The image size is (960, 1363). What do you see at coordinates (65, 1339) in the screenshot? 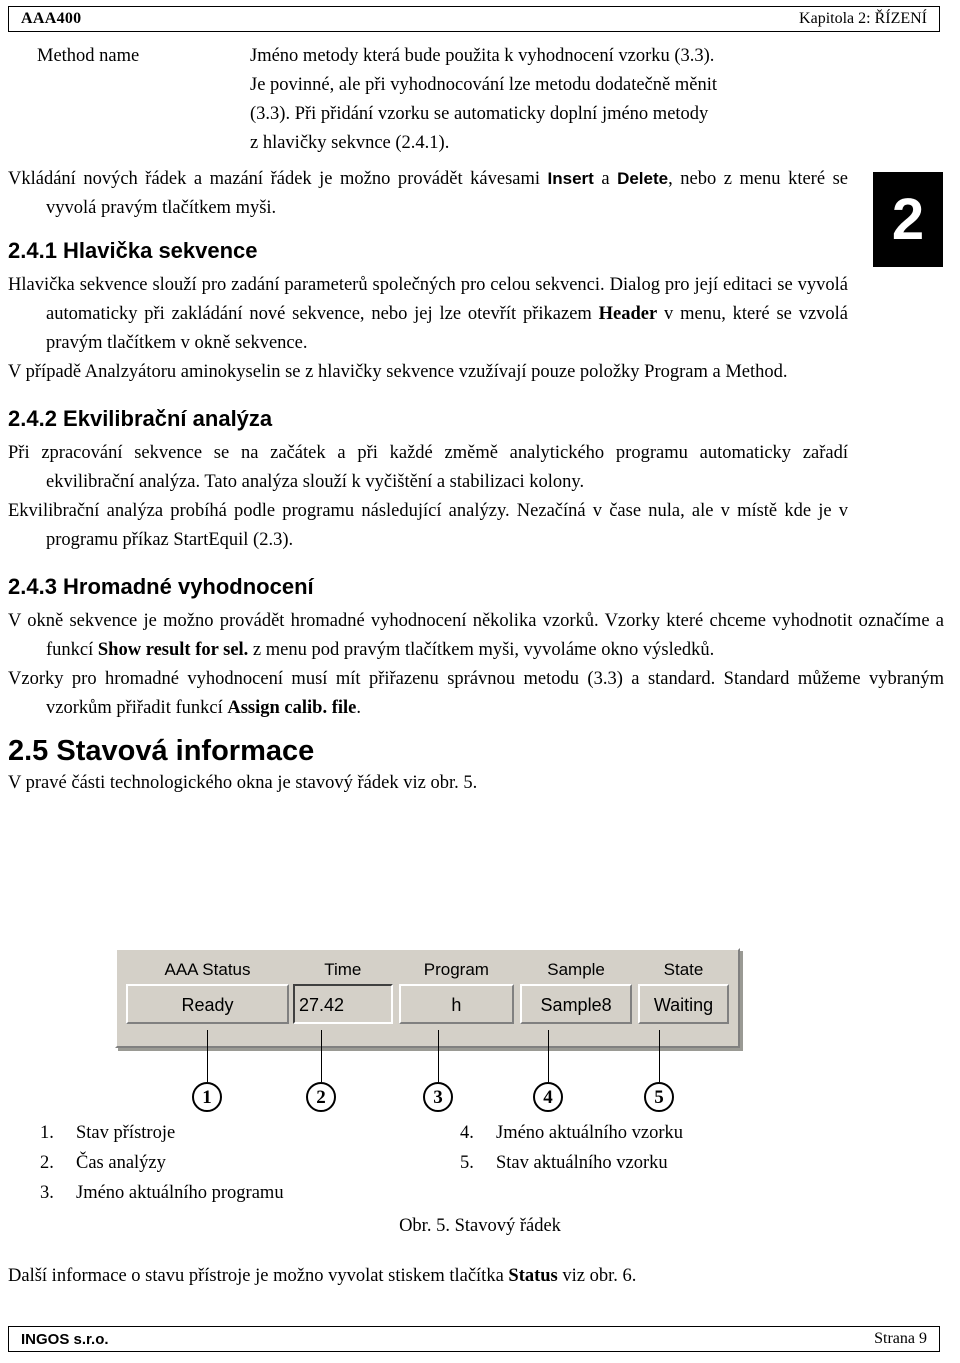
I see `footer-company-name: INGOS s.r.o.` at bounding box center [65, 1339].